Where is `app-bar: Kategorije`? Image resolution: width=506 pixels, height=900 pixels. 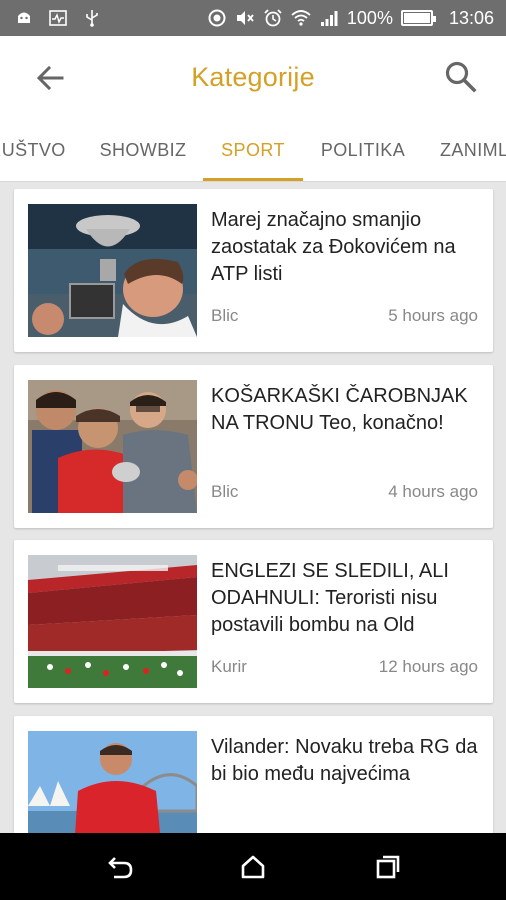 app-bar: Kategorije is located at coordinates (253, 77).